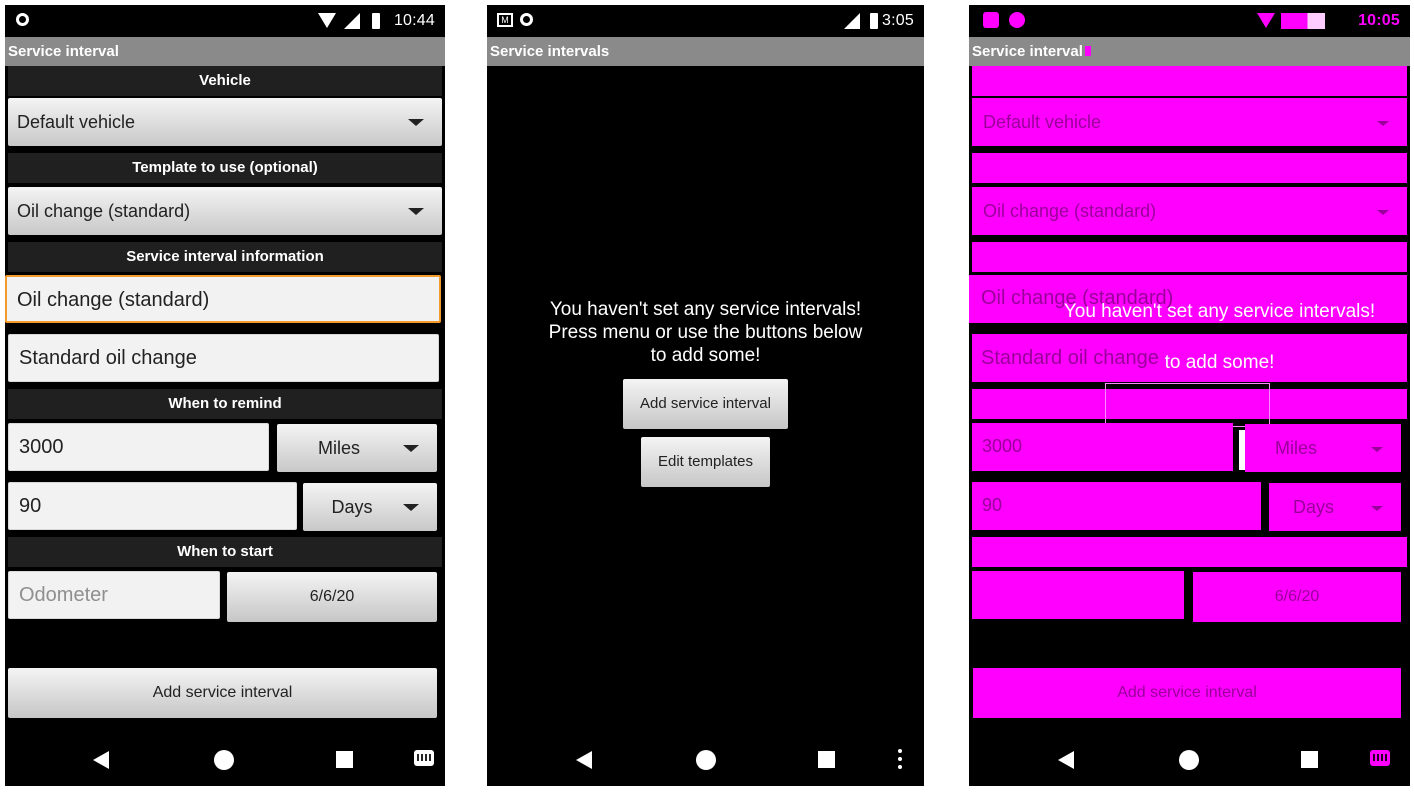 This screenshot has width=1414, height=792. What do you see at coordinates (1078, 595) in the screenshot?
I see `odometer-field` at bounding box center [1078, 595].